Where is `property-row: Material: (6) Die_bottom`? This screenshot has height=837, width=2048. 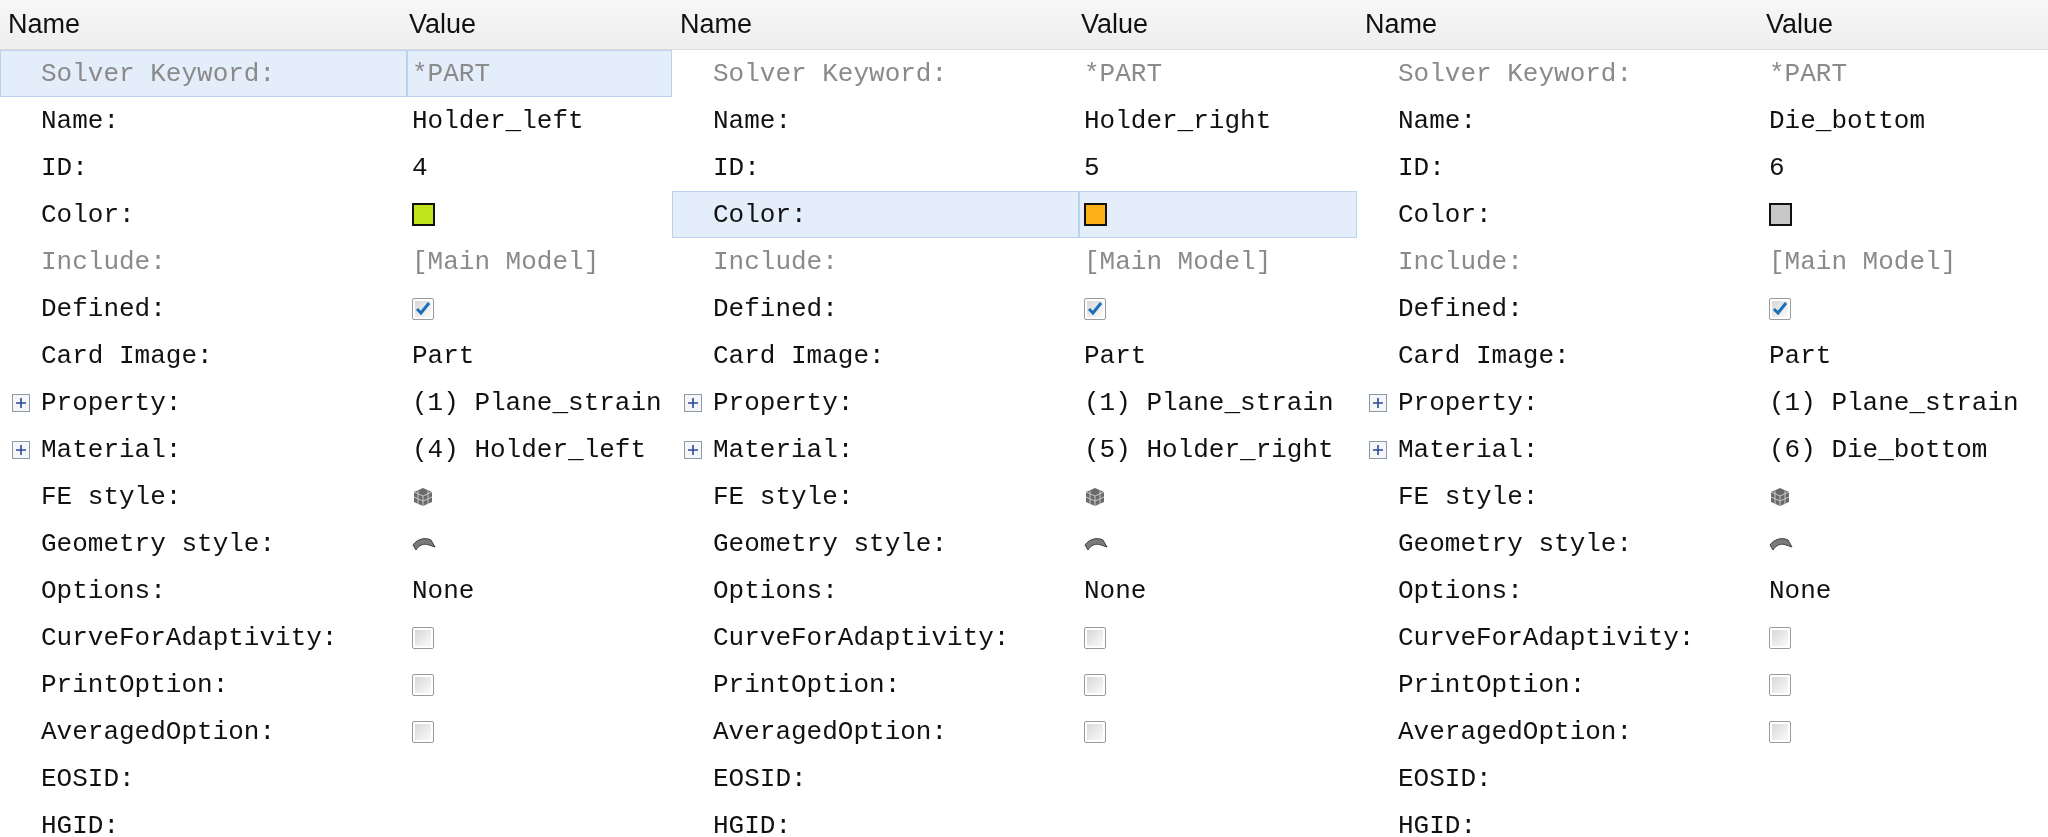
property-row: Material: (6) Die_bottom is located at coordinates (1702, 449).